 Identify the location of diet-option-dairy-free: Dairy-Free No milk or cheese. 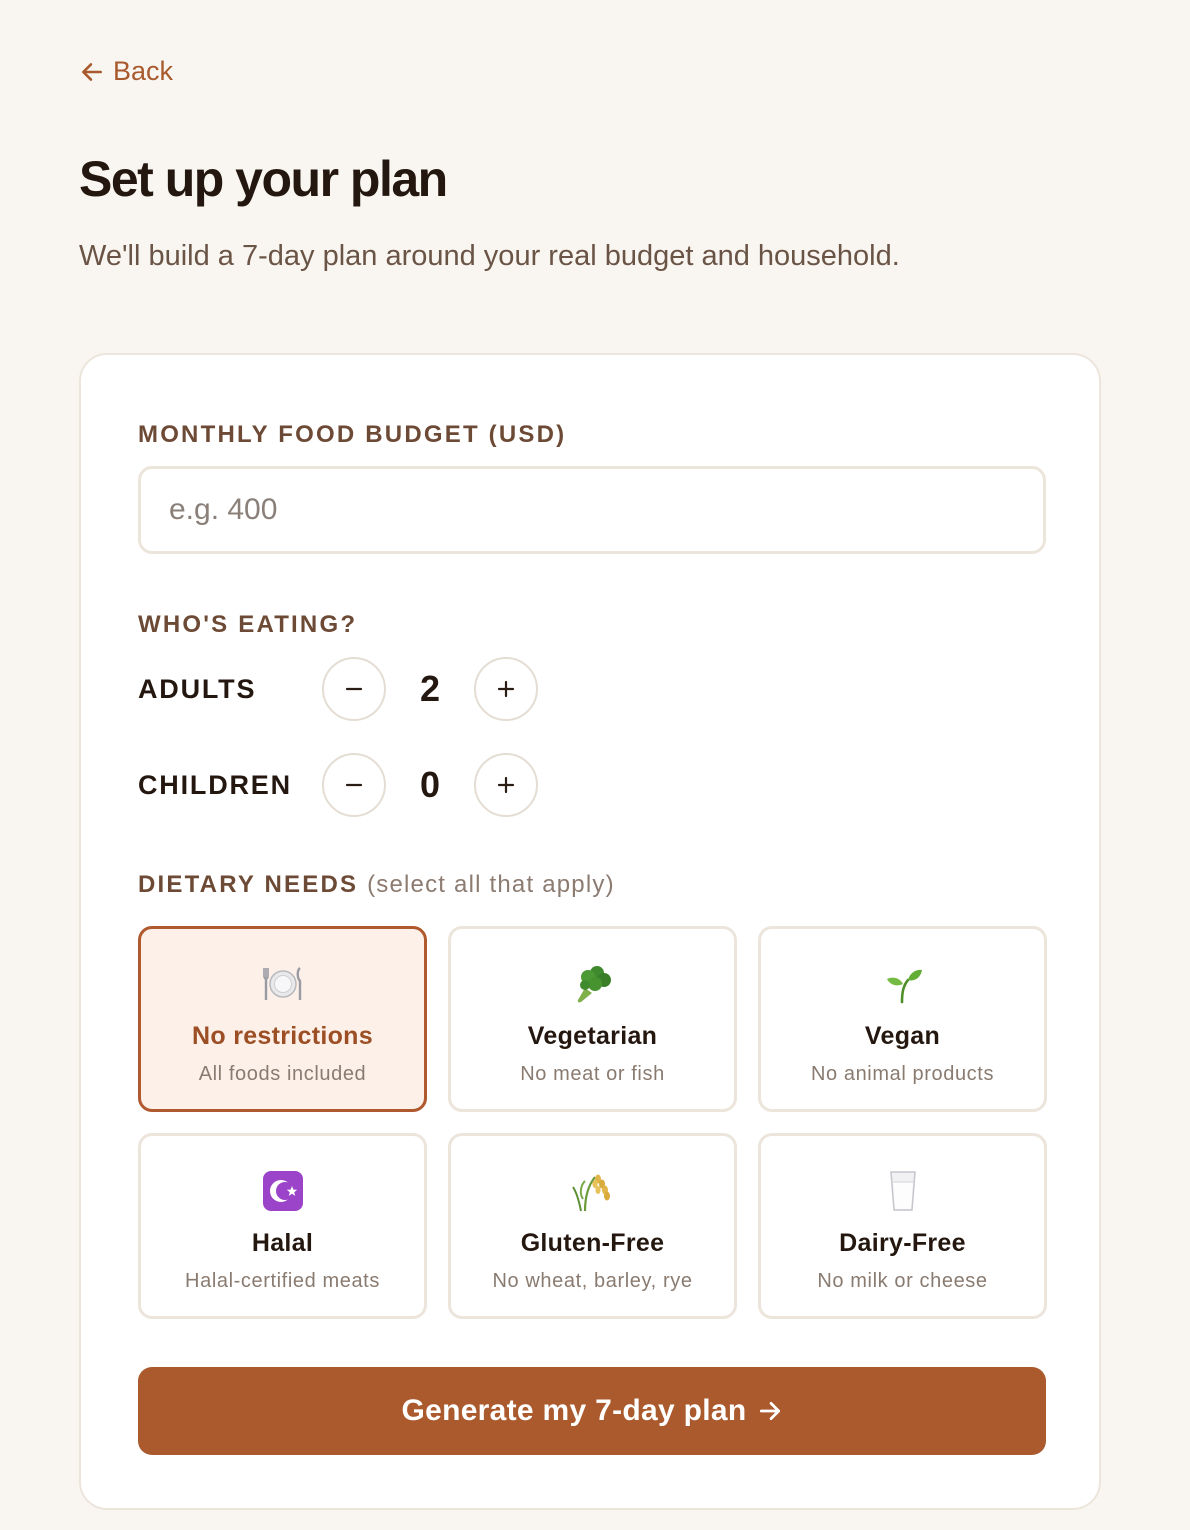
(902, 1226).